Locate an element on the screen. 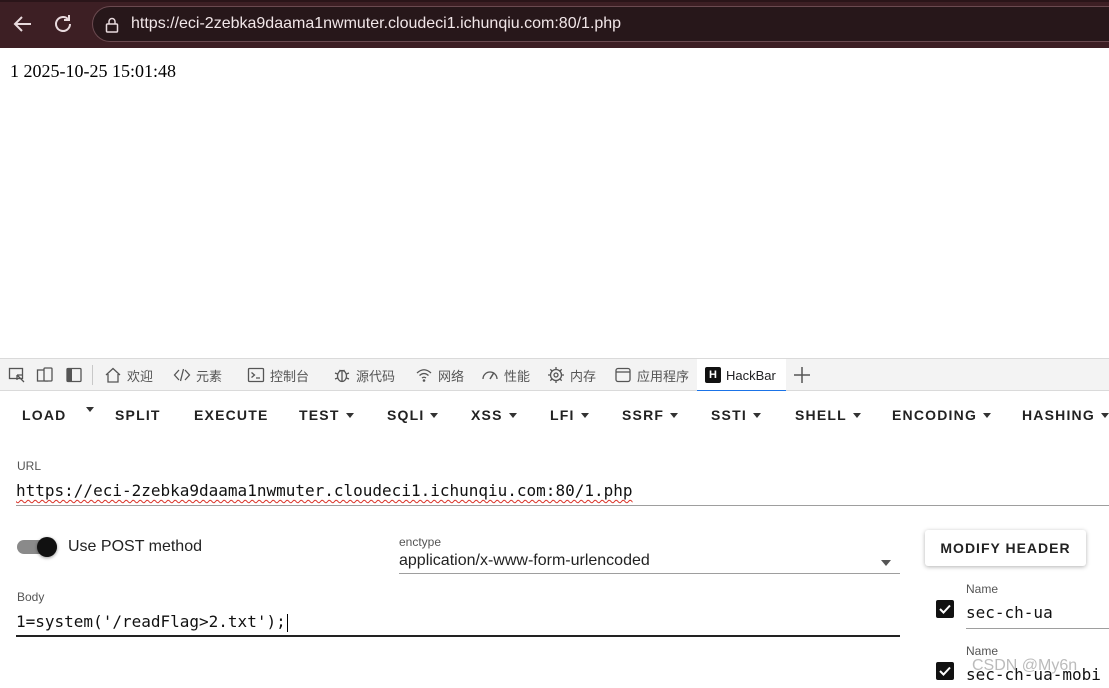  bug-icon is located at coordinates (342, 376).